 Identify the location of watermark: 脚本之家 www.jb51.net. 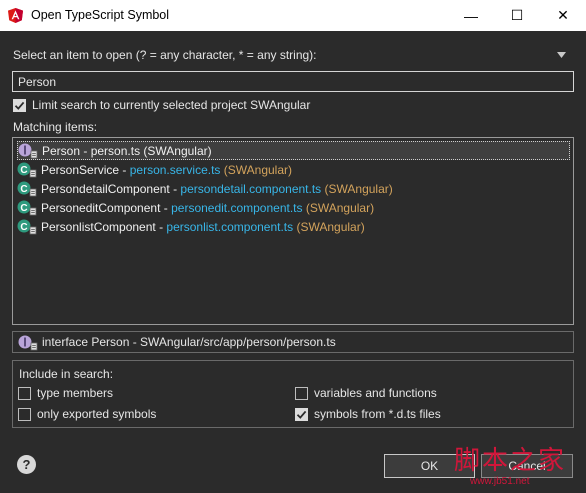
(520, 466).